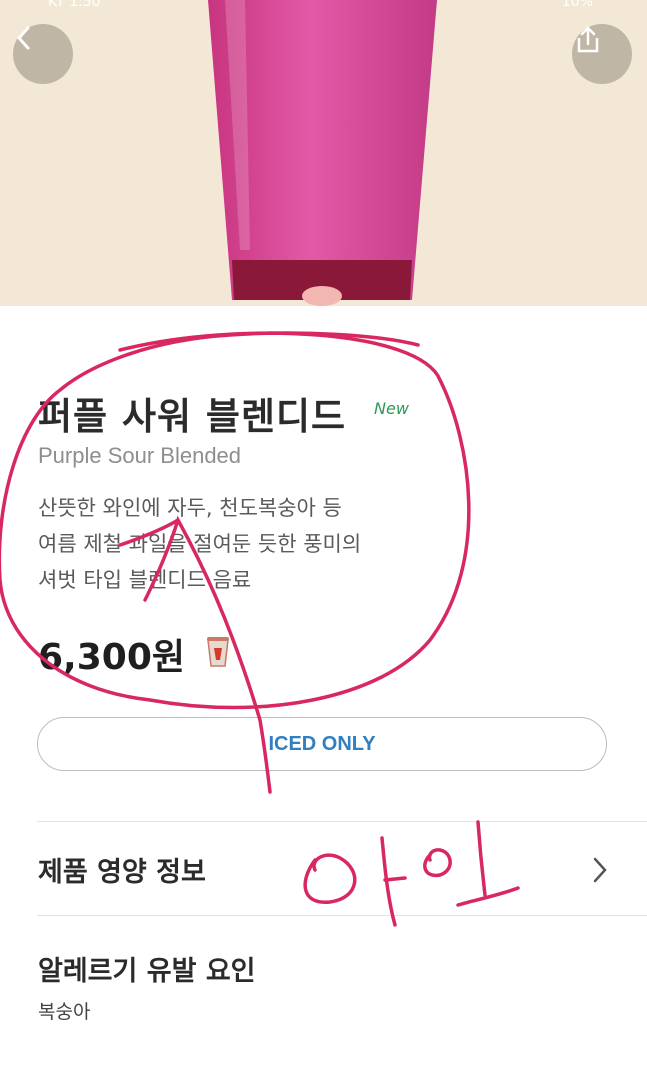 The image size is (647, 1066). What do you see at coordinates (74, 5) in the screenshot?
I see `status-time: KT 1:50` at bounding box center [74, 5].